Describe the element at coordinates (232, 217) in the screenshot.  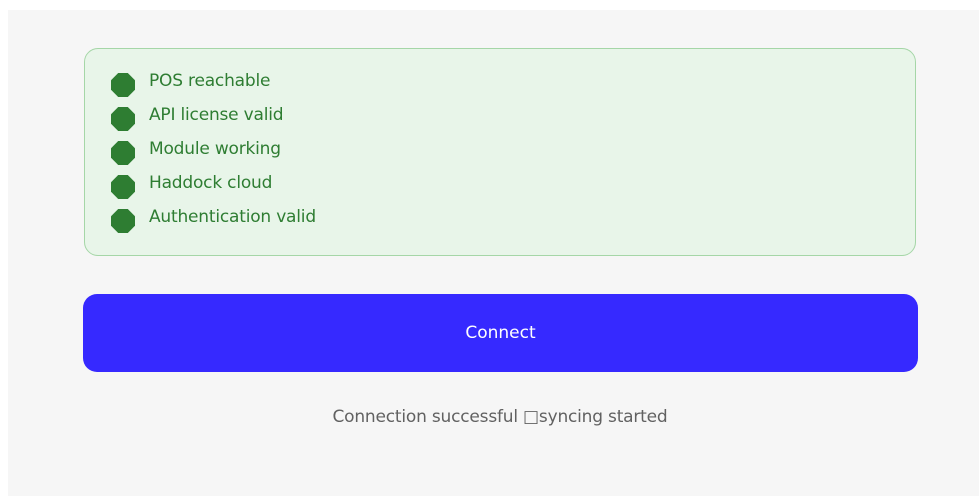
I see `status-item-label: Authentication valid` at that location.